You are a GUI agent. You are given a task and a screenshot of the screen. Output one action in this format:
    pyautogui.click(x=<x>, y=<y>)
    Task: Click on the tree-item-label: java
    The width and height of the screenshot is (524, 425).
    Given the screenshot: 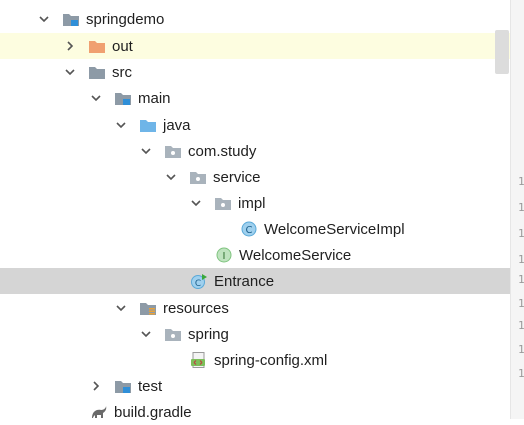 What is the action you would take?
    pyautogui.click(x=177, y=125)
    